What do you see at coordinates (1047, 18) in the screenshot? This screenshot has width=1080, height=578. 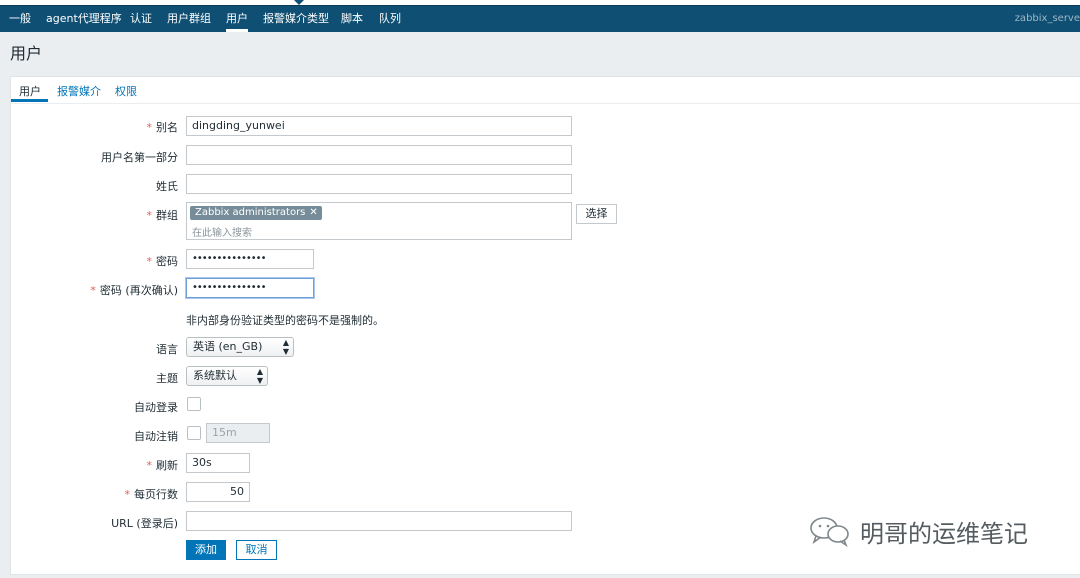 I see `server-name: zabbix_serve` at bounding box center [1047, 18].